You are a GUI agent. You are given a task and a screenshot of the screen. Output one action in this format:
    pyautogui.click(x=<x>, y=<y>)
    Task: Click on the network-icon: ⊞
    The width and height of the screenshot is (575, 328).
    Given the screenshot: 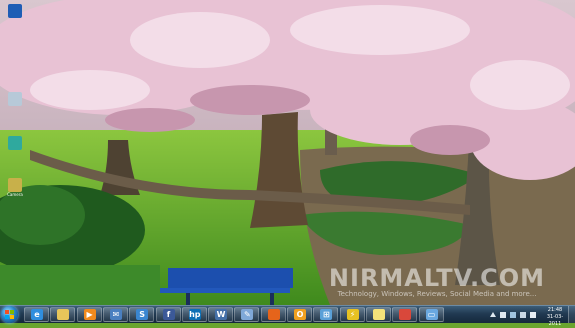 What is the action you would take?
    pyautogui.click(x=326, y=314)
    